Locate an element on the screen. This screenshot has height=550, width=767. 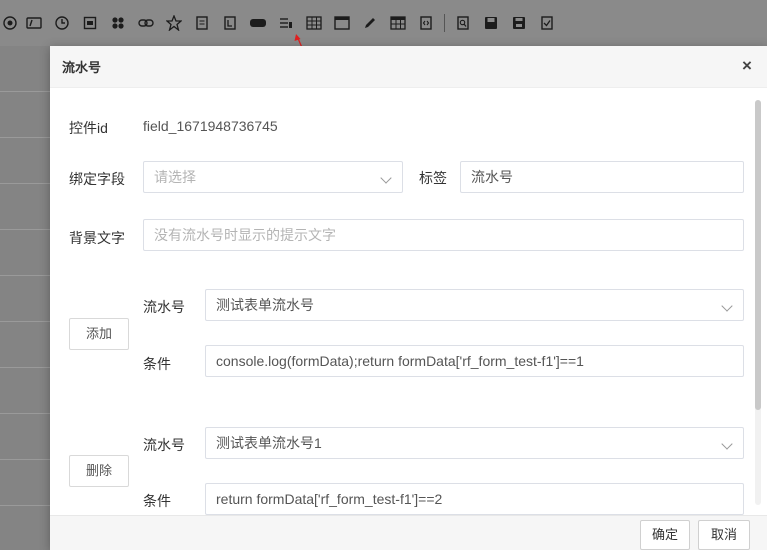
bracket-icon is located at coordinates (230, 23).